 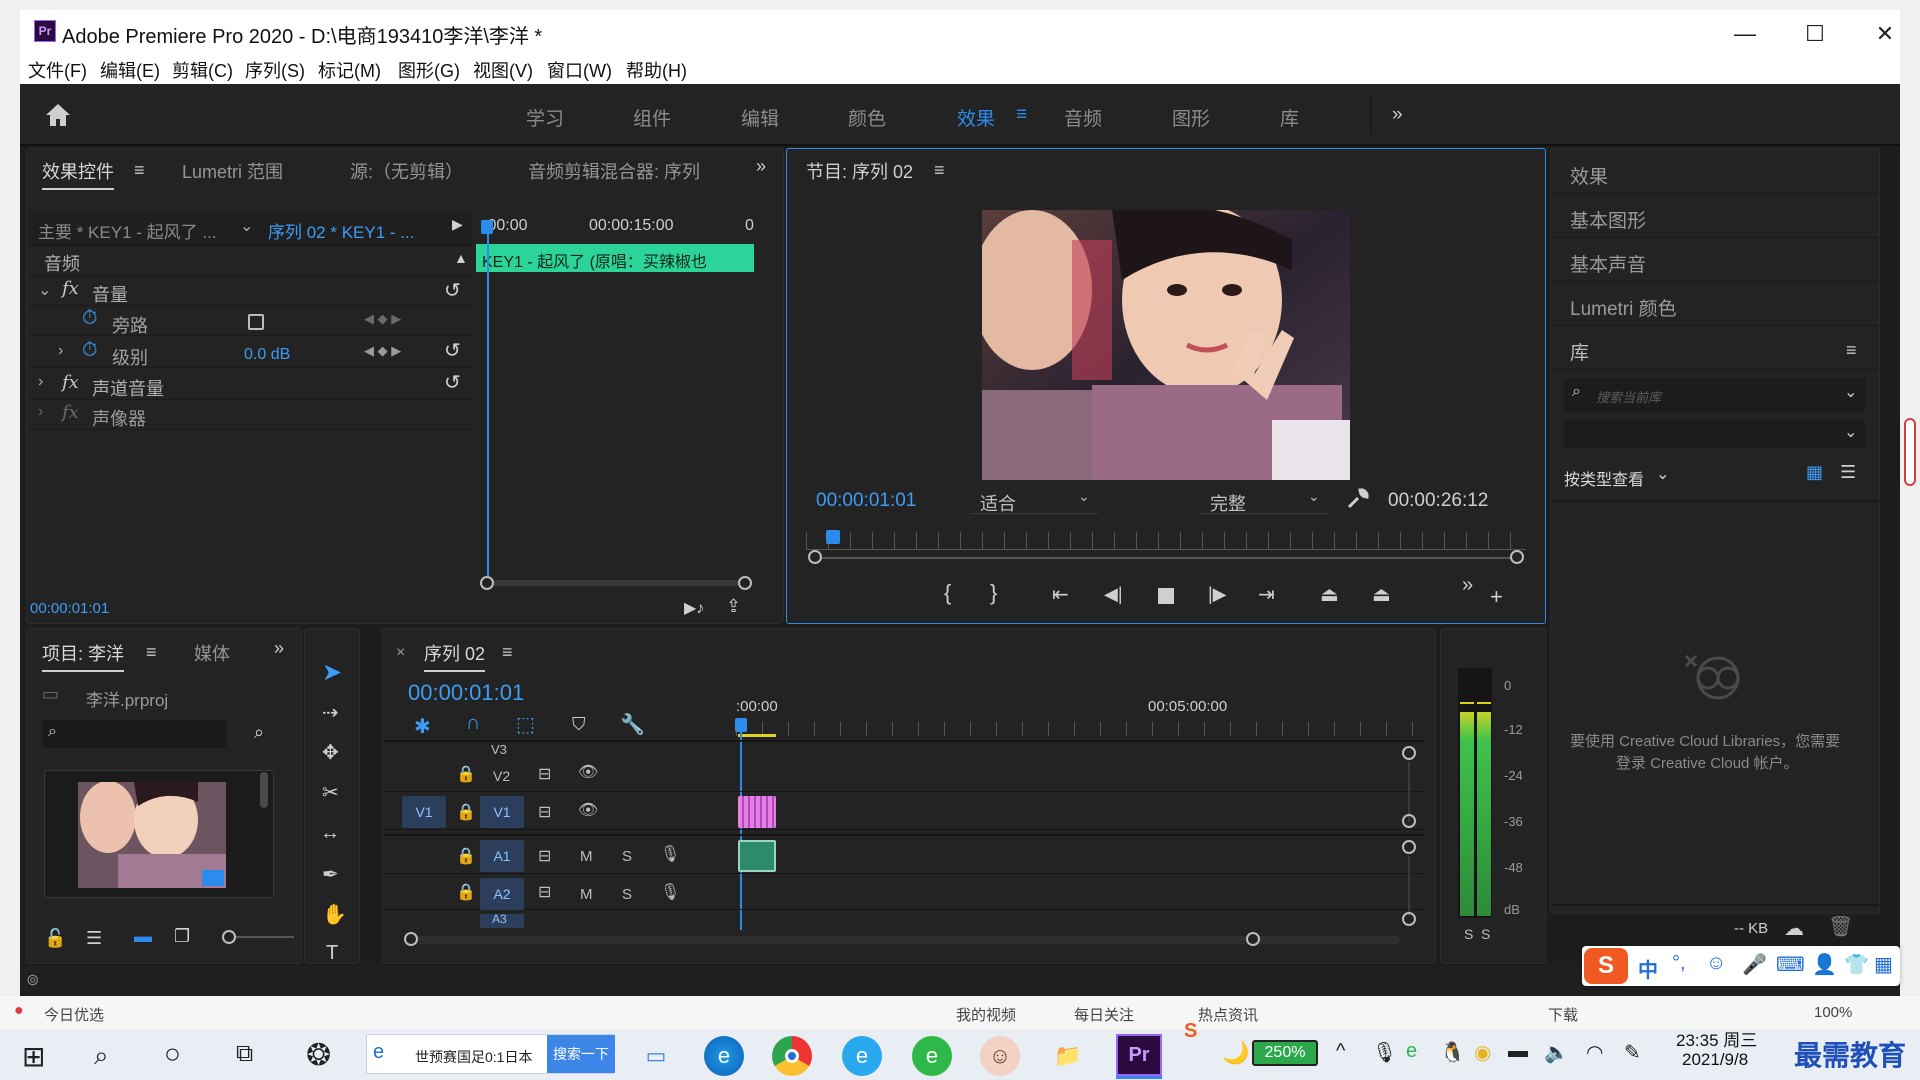 I want to click on panel-essential-sound: 基本声音, so click(x=1716, y=260).